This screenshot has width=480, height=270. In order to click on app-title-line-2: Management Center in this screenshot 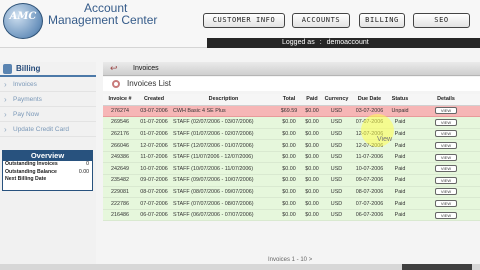, I will do `click(103, 20)`.